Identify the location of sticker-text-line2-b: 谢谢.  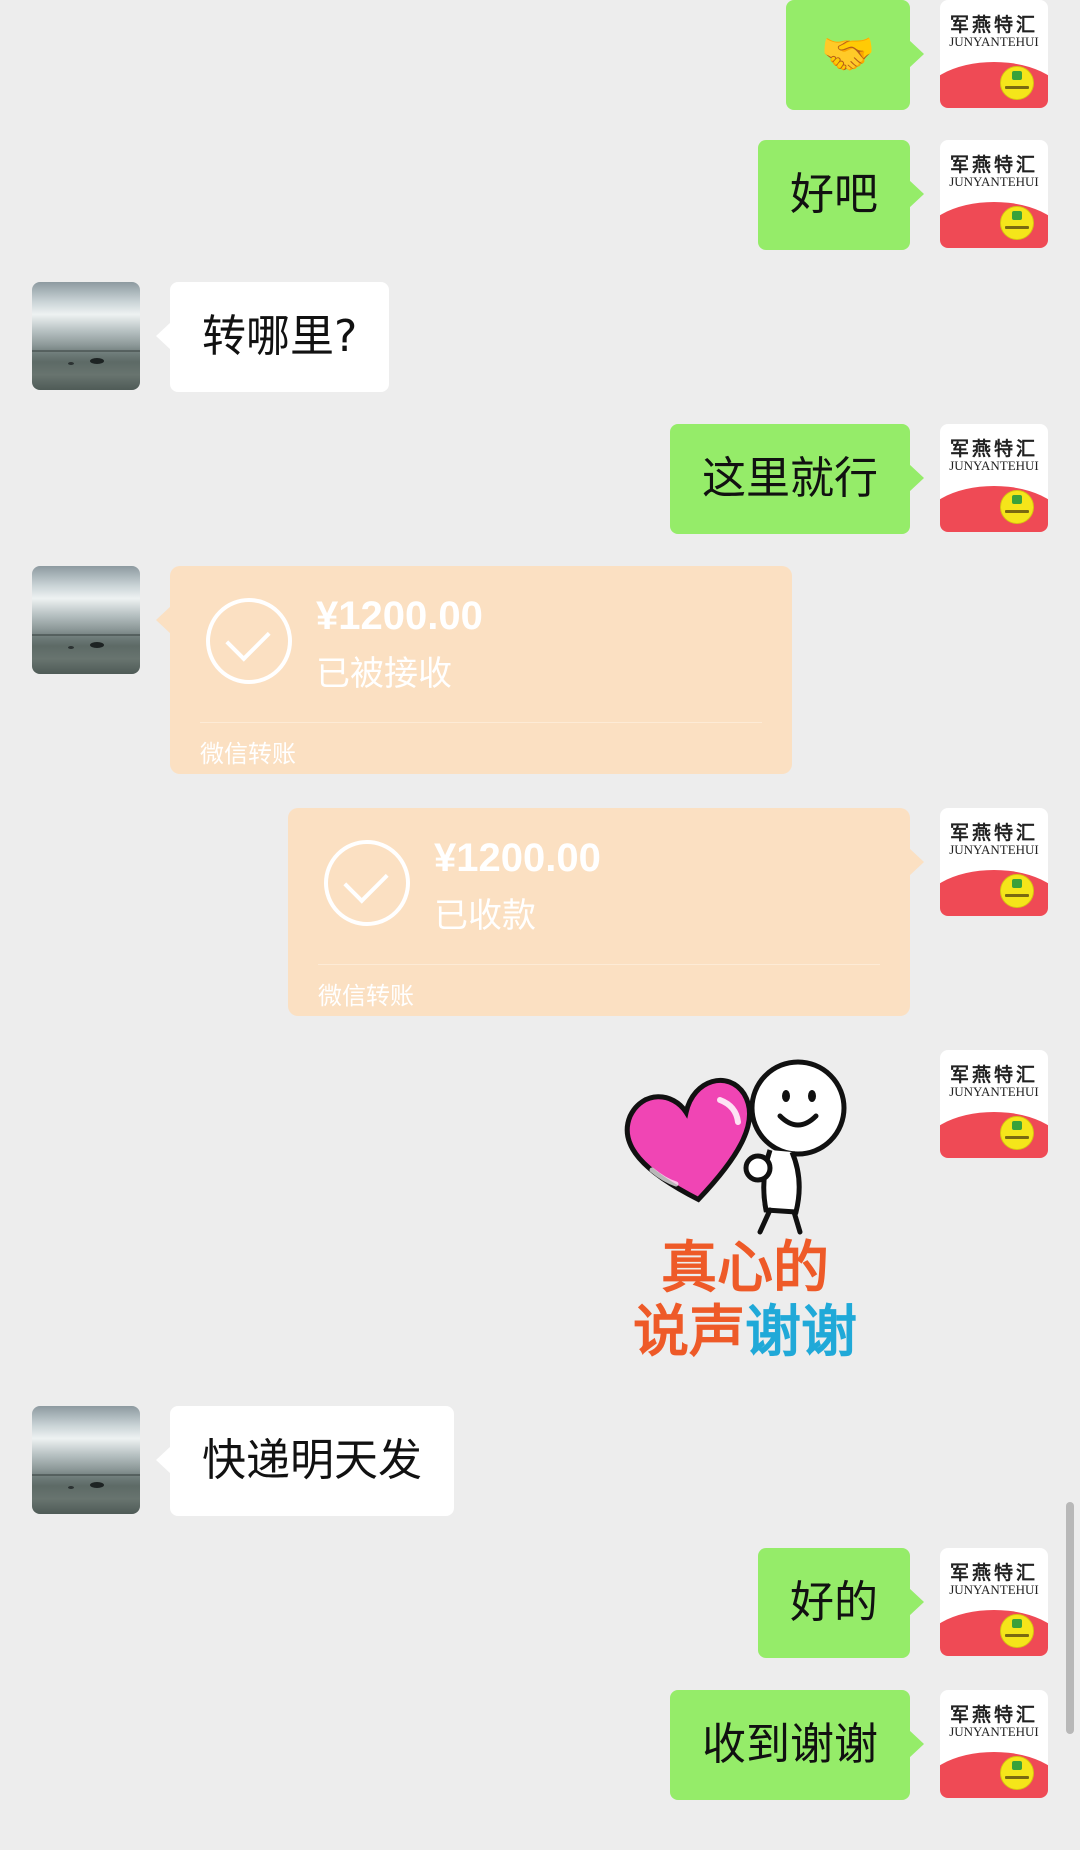
(801, 1332).